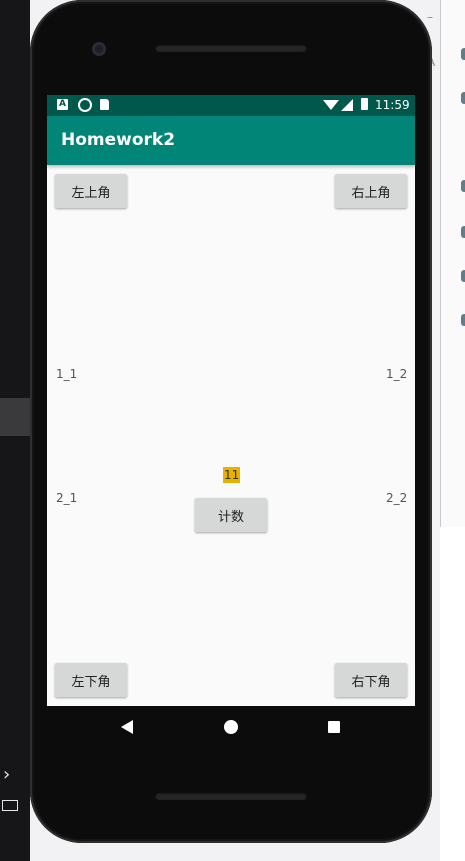  Describe the element at coordinates (371, 680) in the screenshot. I see `bottom-right-button: 右下角` at that location.